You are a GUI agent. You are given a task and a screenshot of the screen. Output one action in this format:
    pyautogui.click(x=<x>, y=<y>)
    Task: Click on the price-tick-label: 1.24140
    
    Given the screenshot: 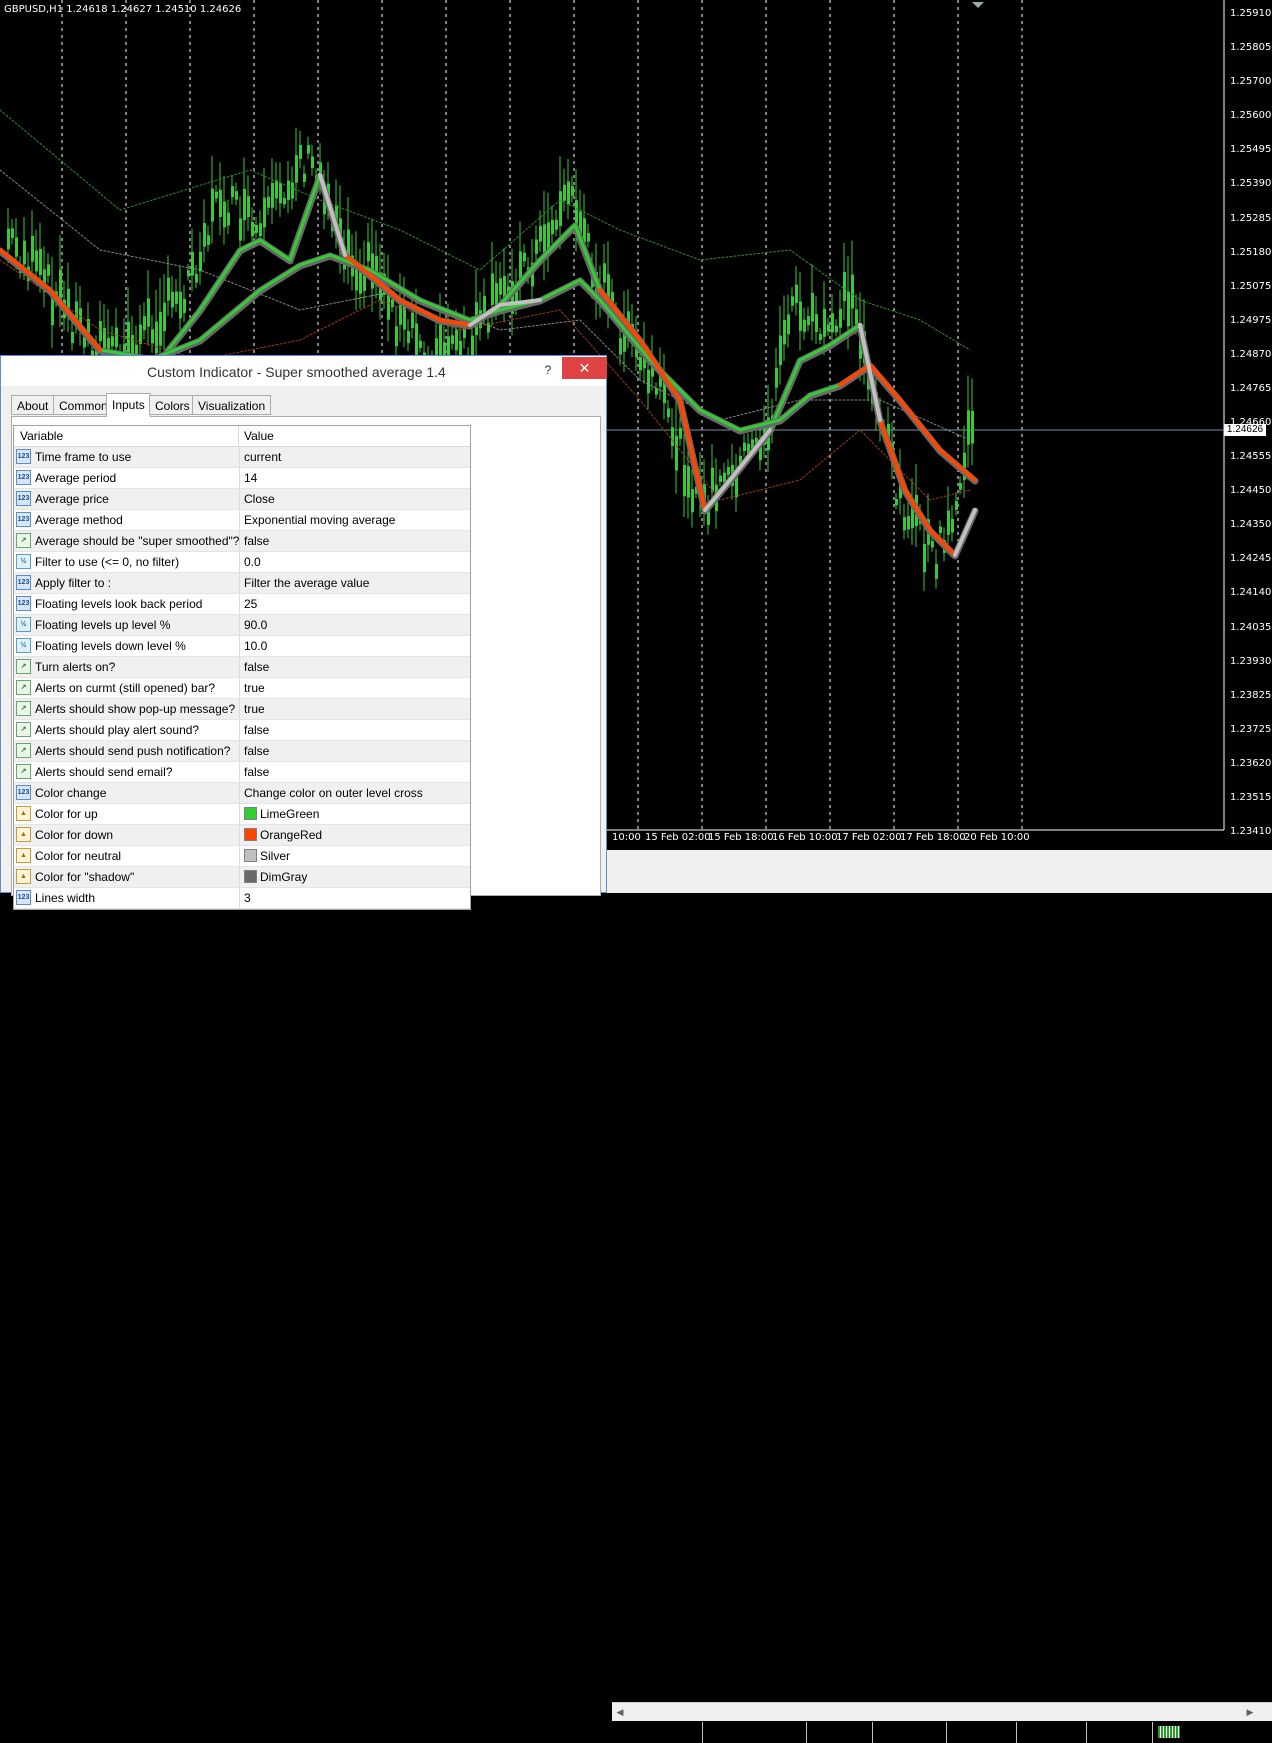 What is the action you would take?
    pyautogui.click(x=1251, y=593)
    